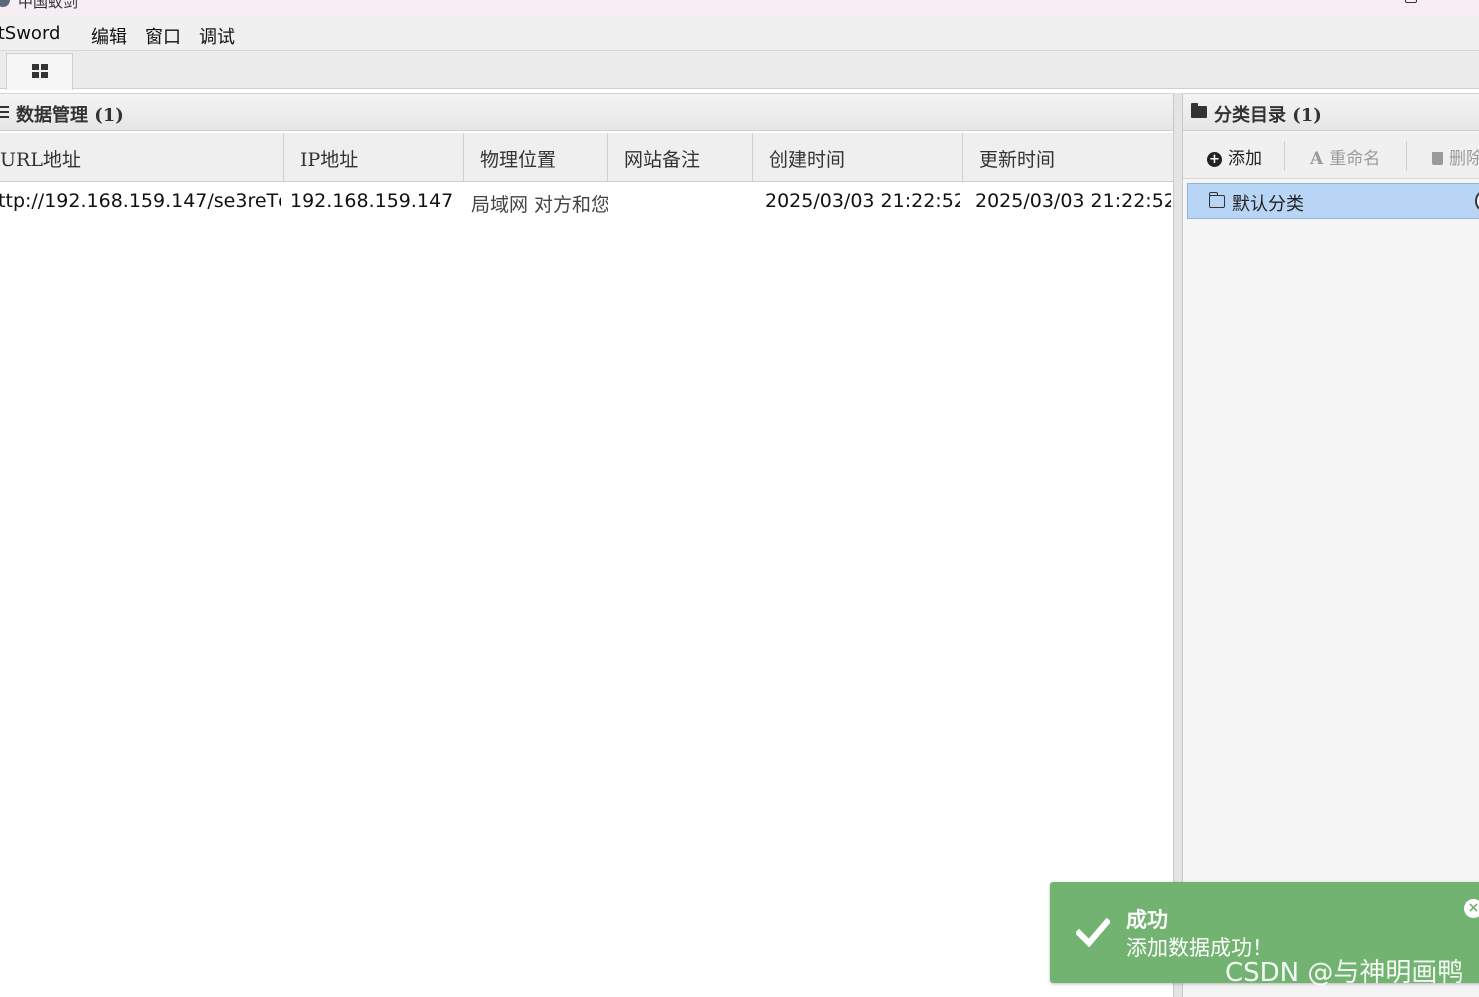  Describe the element at coordinates (1216, 200) in the screenshot. I see `folder-open-icon` at that location.